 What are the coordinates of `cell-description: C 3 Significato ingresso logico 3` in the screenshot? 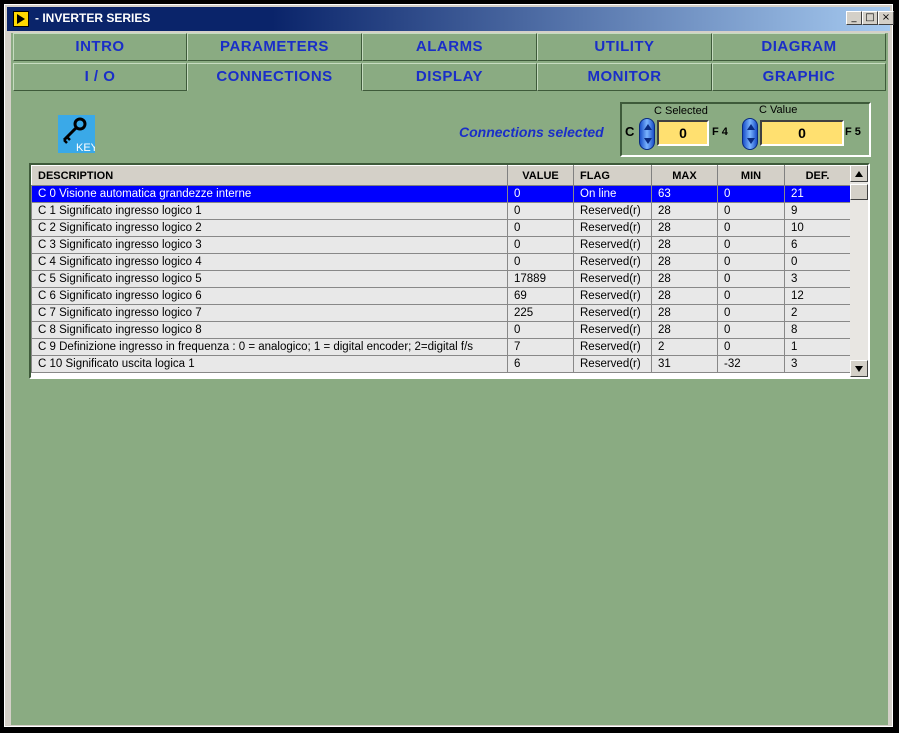 It's located at (269, 245).